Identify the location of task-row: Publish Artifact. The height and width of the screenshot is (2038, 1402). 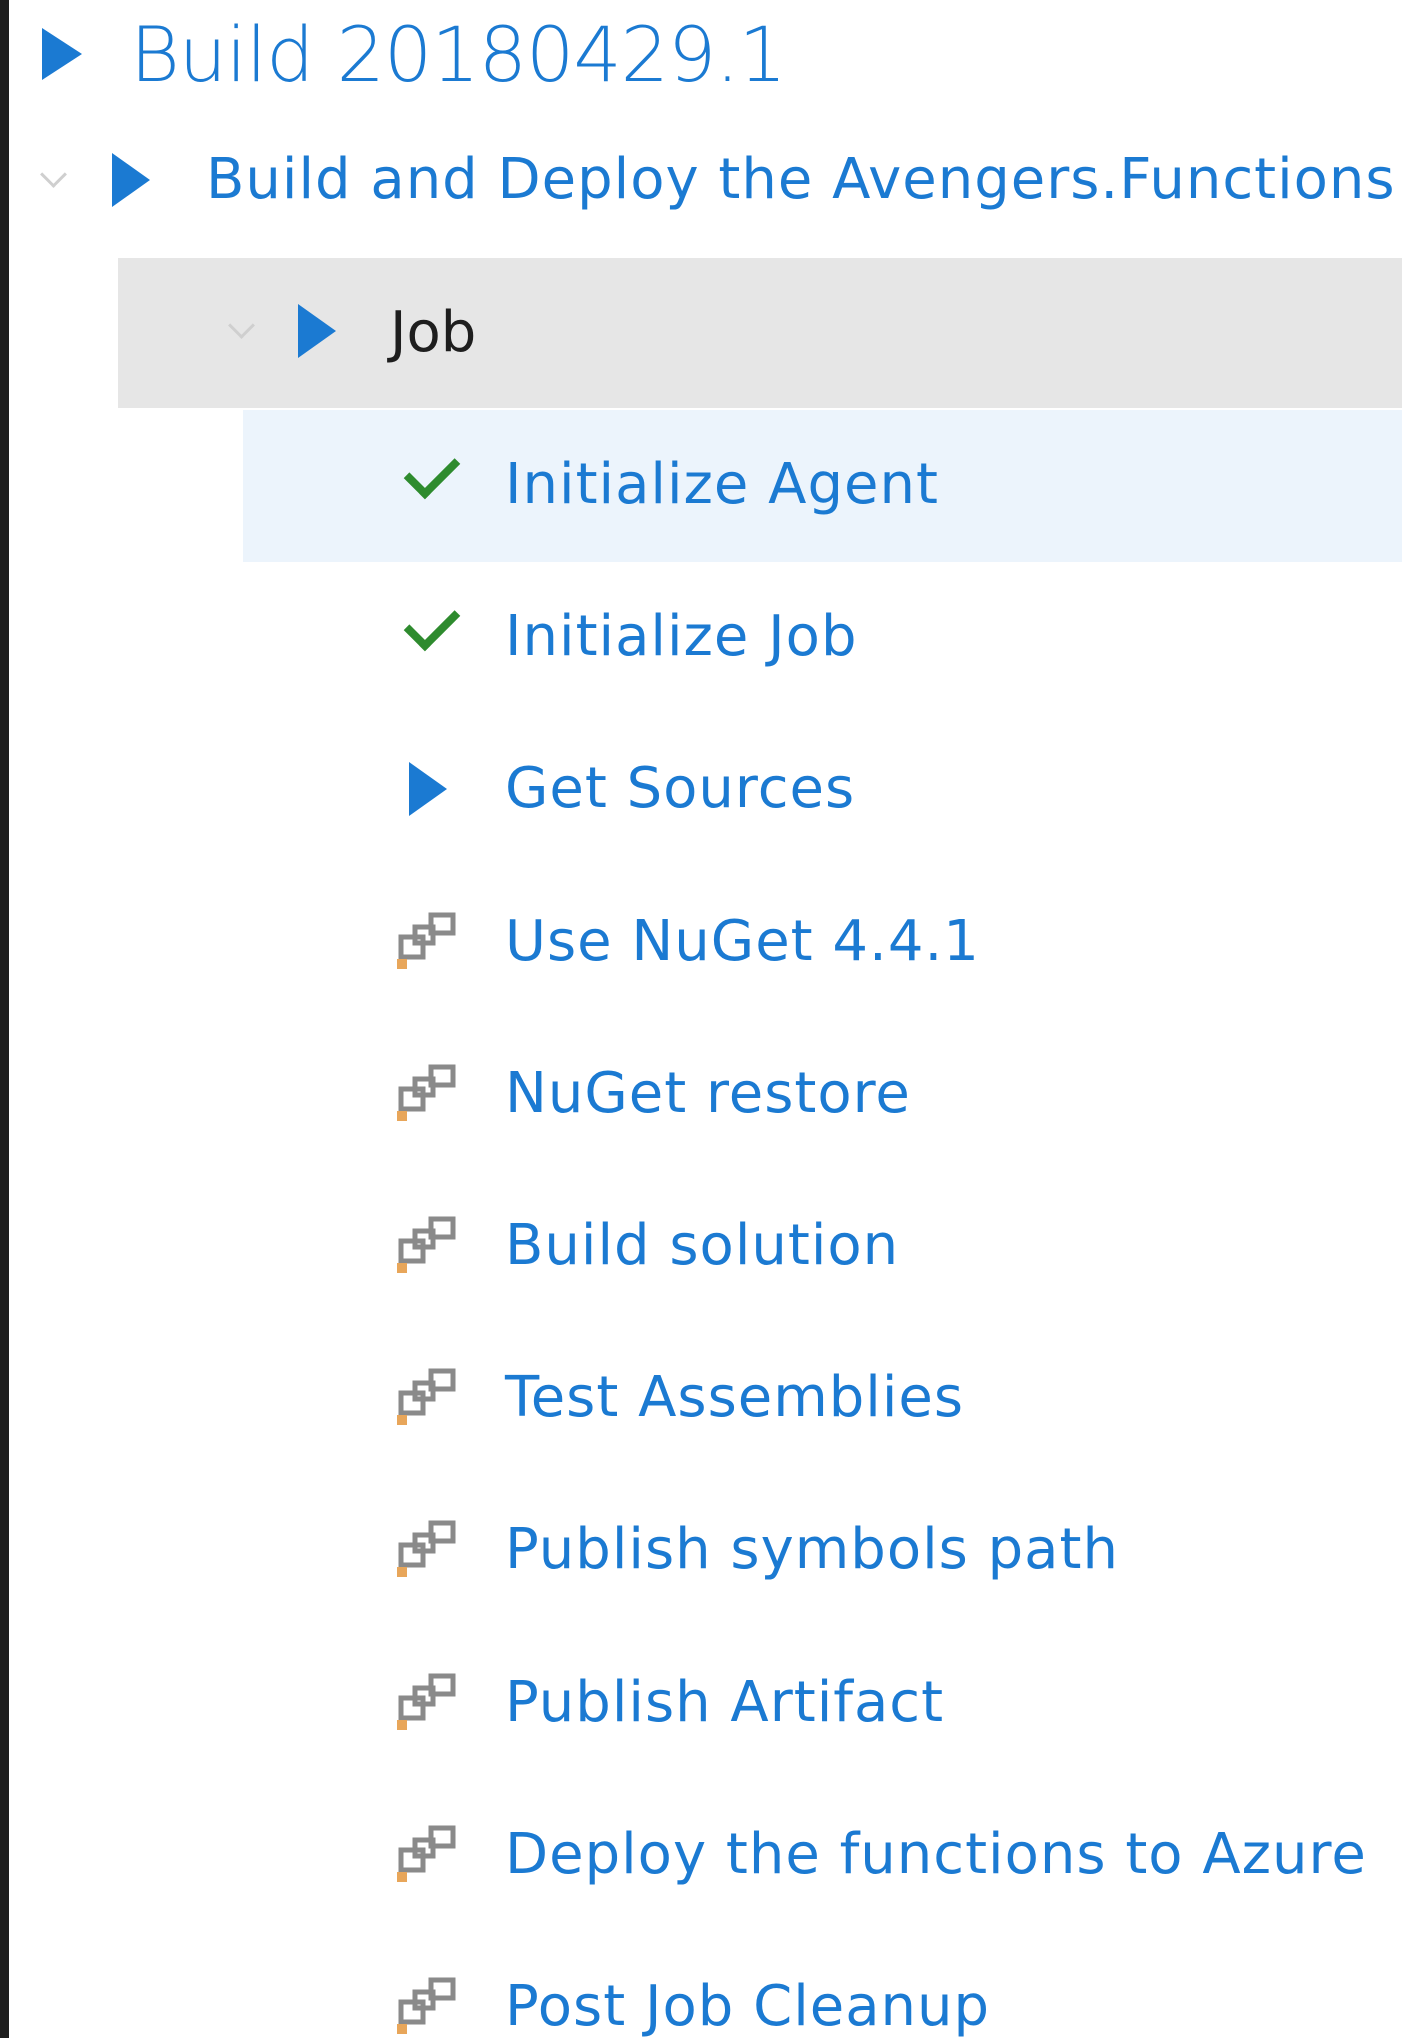
(701, 1704).